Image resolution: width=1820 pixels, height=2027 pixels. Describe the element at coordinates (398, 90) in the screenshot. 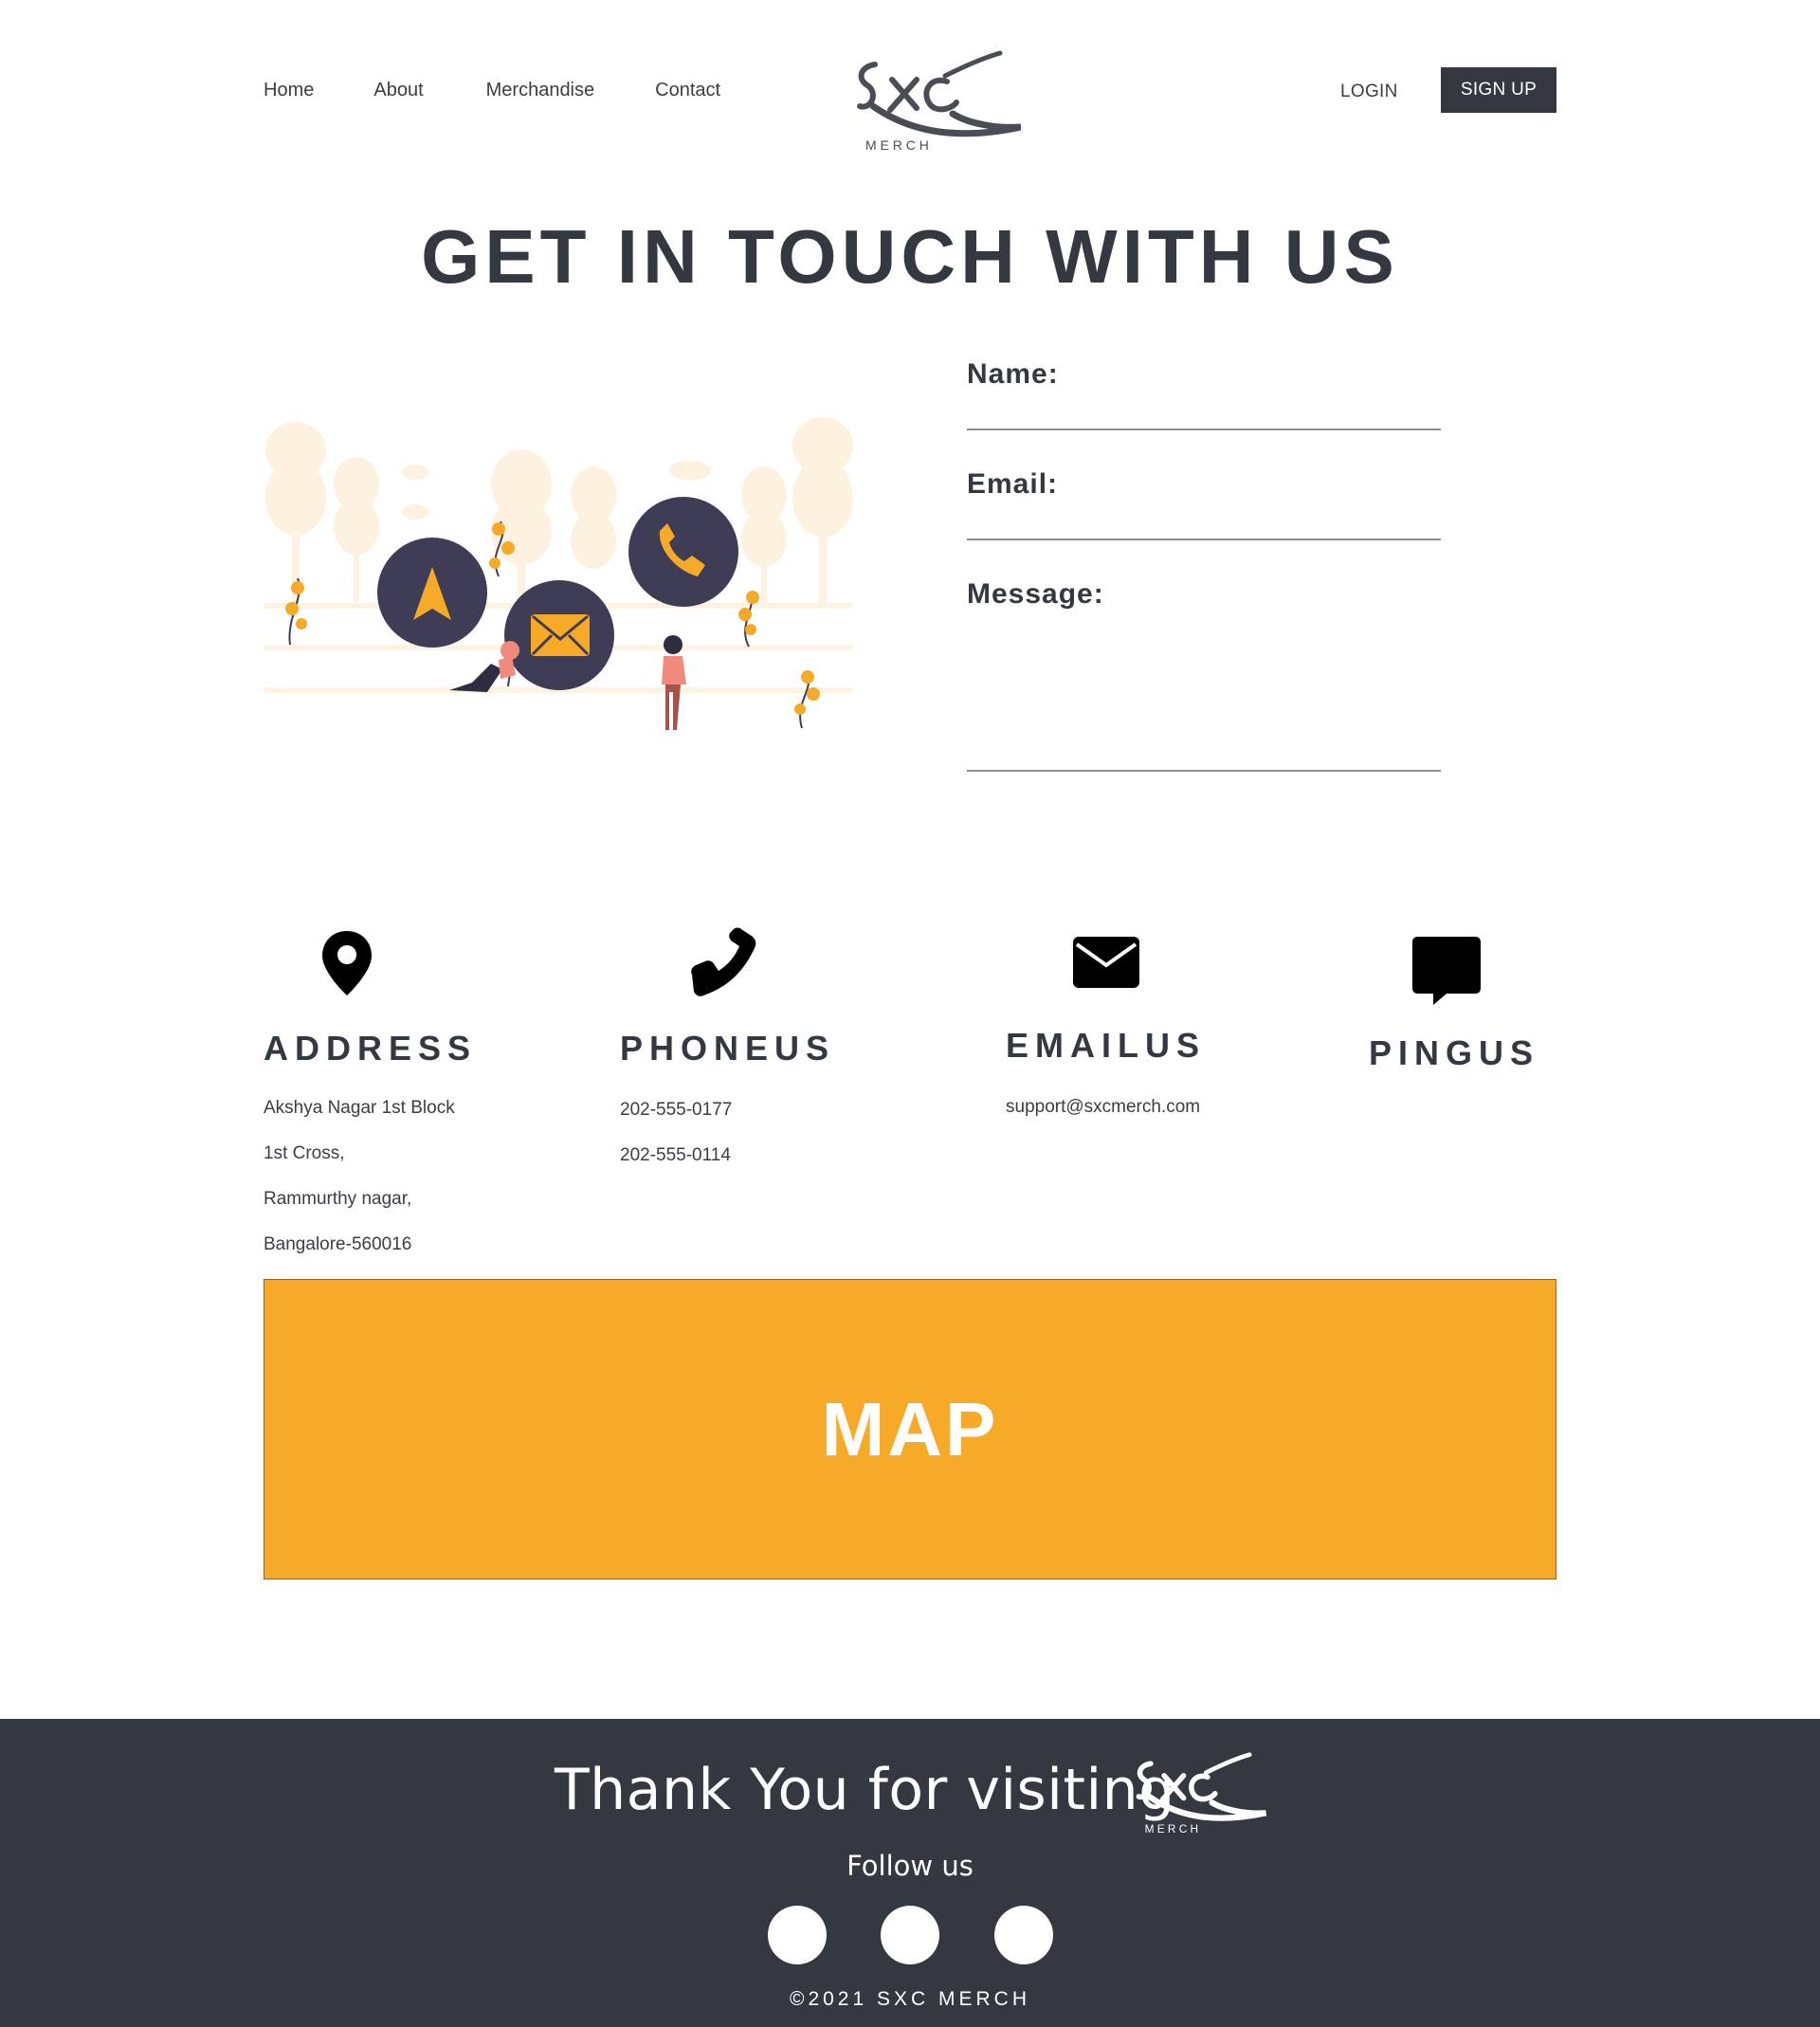

I see `nav-about-link: About` at that location.